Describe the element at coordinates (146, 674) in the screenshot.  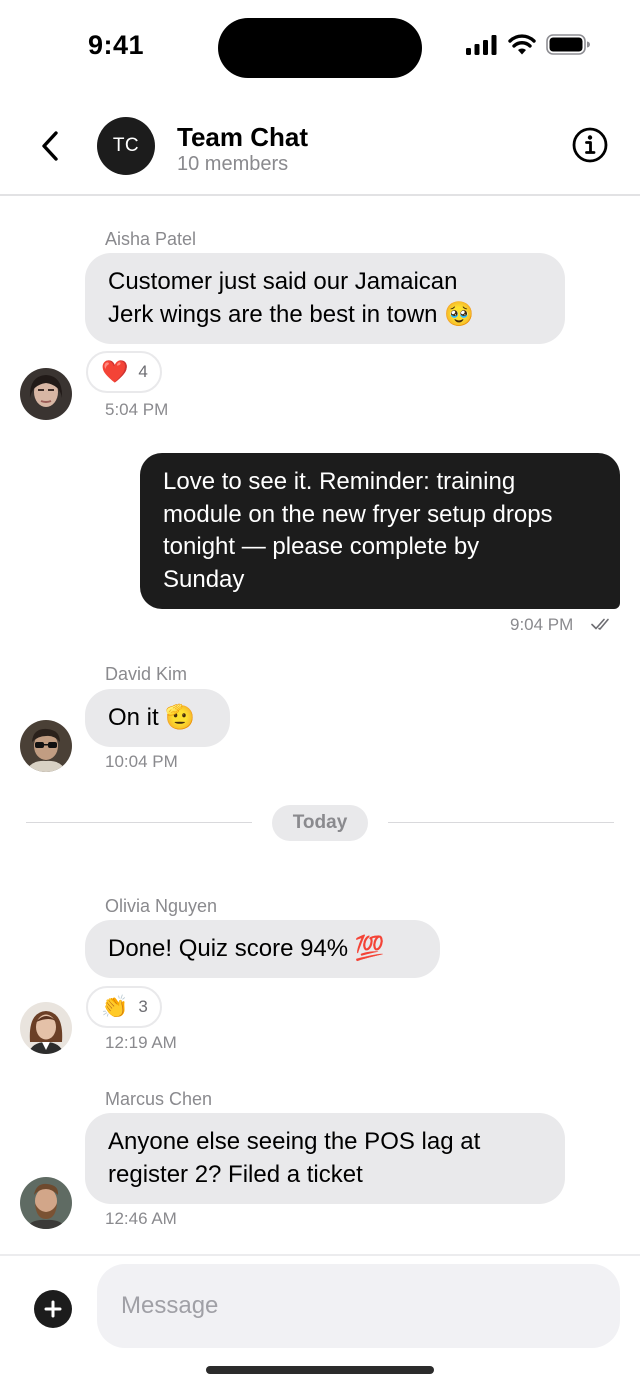
I see `sender-name: David Kim` at that location.